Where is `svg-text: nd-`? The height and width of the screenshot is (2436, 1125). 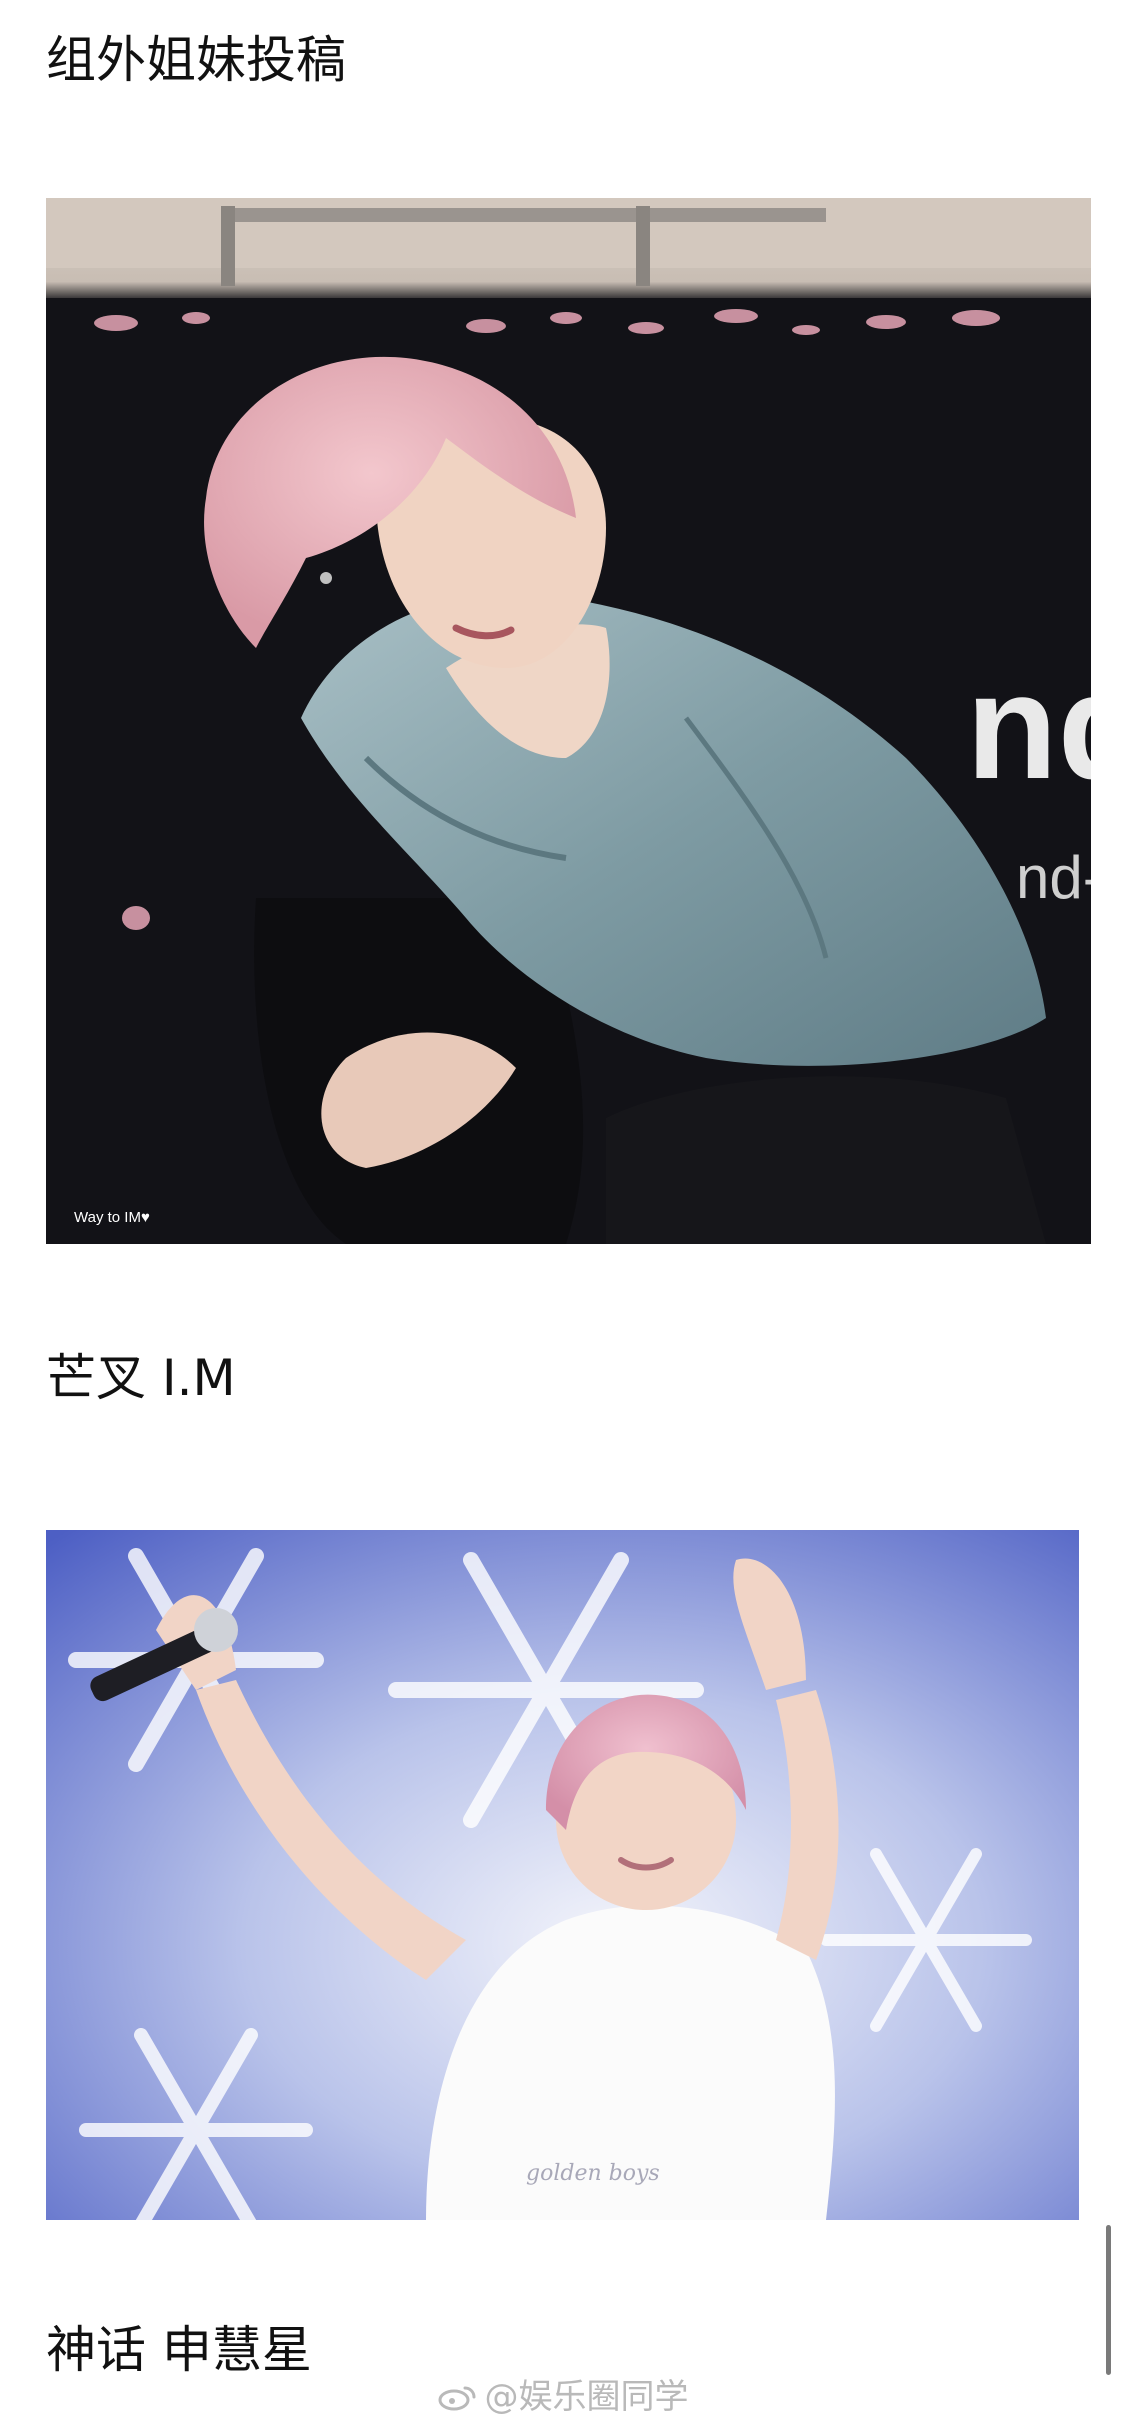
svg-text: nd- is located at coordinates (1053, 877).